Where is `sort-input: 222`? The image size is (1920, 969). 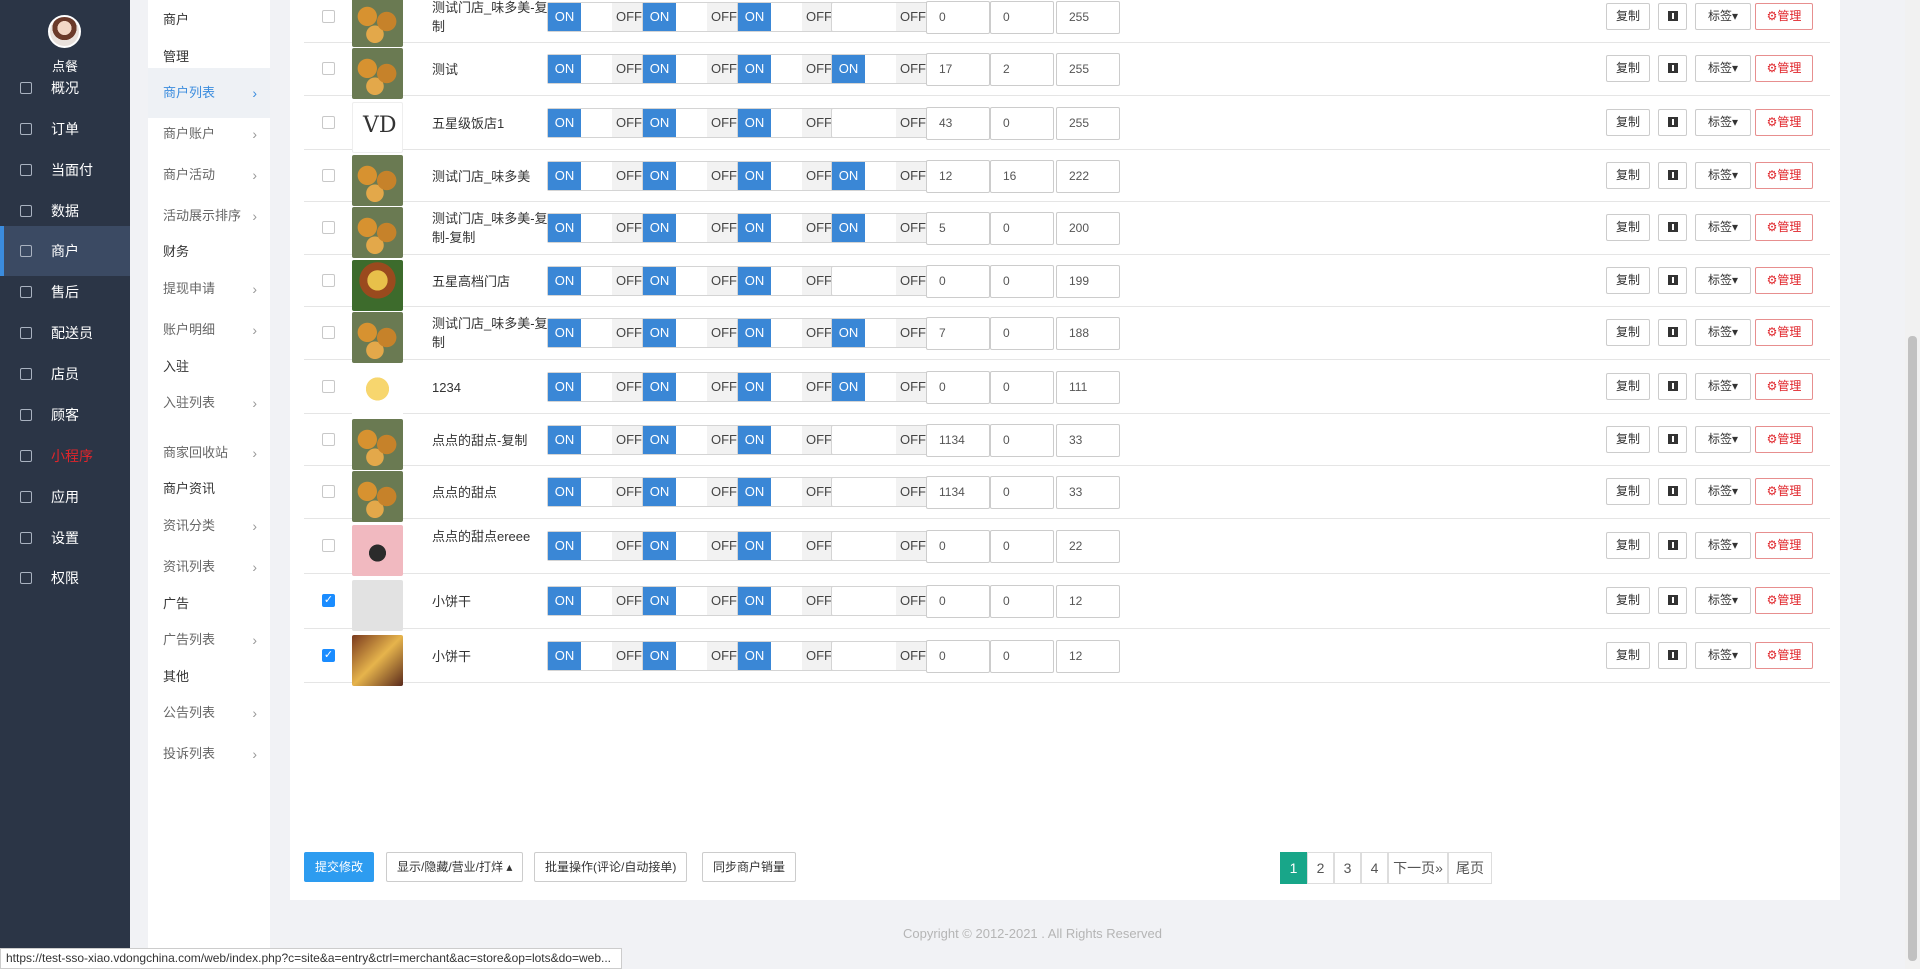 sort-input: 222 is located at coordinates (1088, 176).